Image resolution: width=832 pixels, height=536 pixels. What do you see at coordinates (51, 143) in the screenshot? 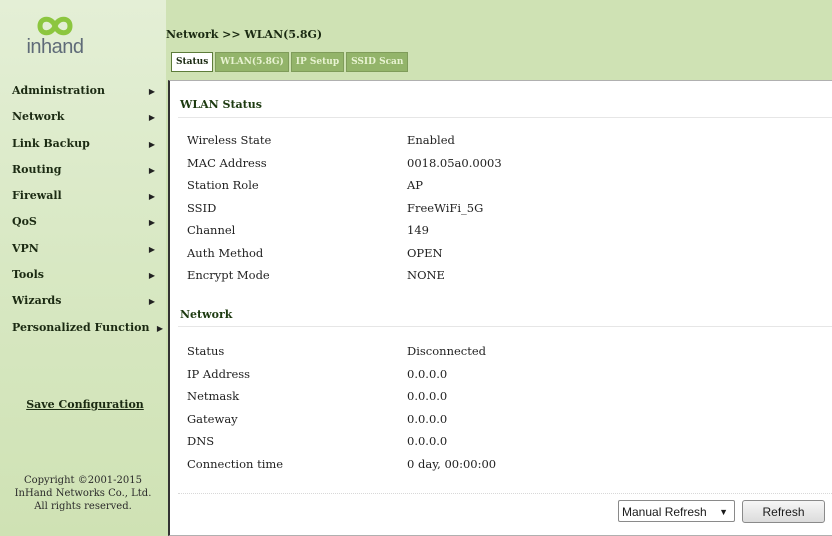
I see `sidebar-item-label: Link Backup` at bounding box center [51, 143].